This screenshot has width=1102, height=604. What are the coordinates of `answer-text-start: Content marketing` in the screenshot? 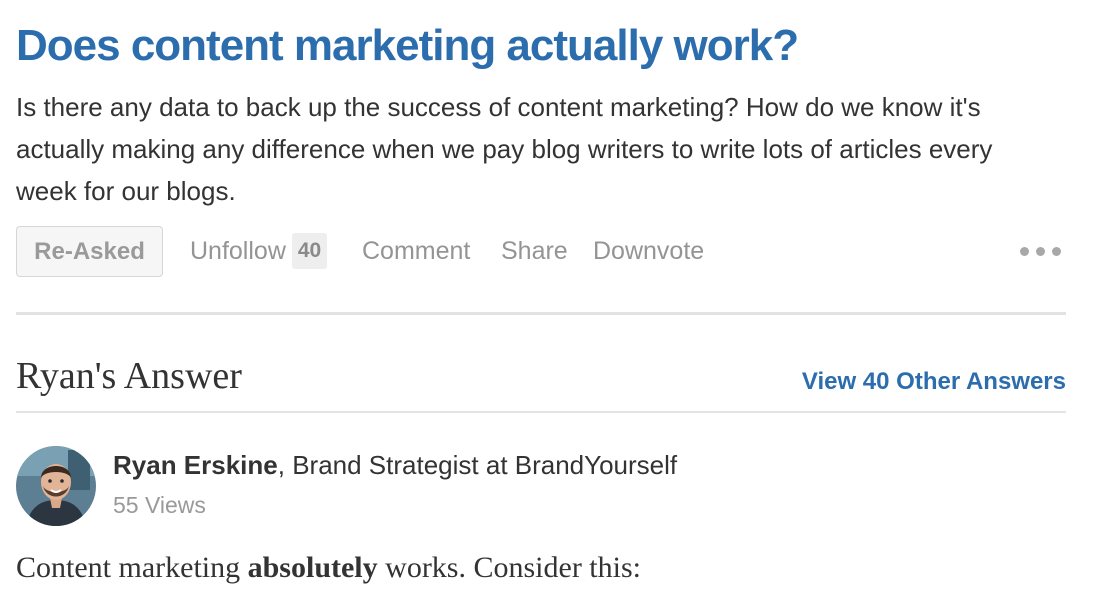 It's located at (132, 567).